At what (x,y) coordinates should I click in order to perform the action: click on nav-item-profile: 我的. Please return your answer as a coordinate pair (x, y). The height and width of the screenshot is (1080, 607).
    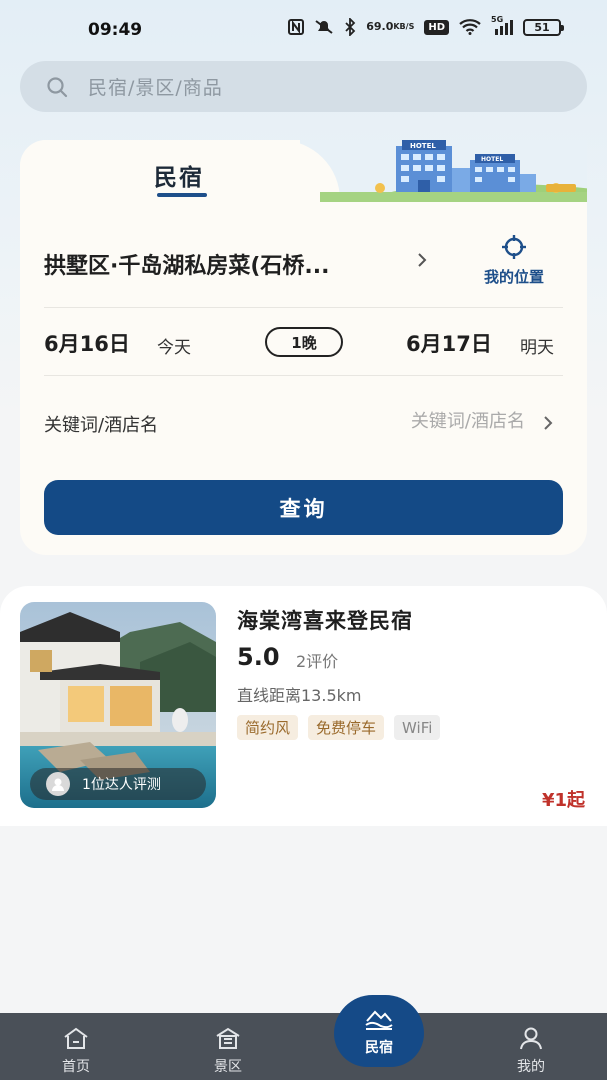
    Looking at the image, I should click on (531, 1046).